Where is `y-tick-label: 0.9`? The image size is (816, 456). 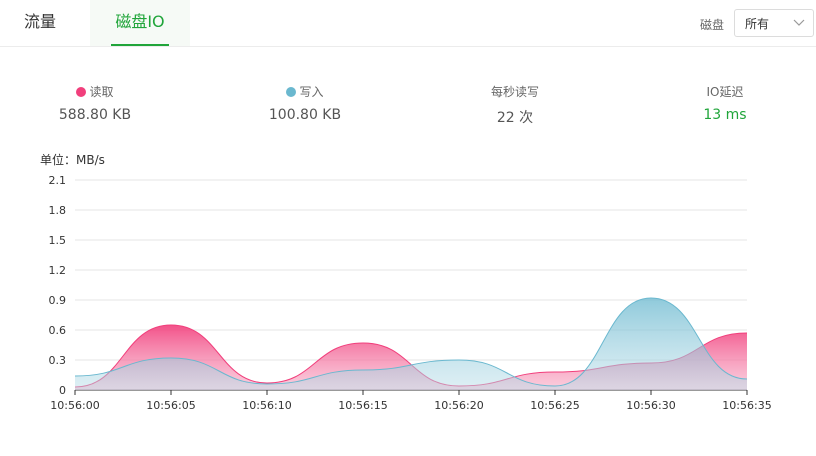
y-tick-label: 0.9 is located at coordinates (58, 300).